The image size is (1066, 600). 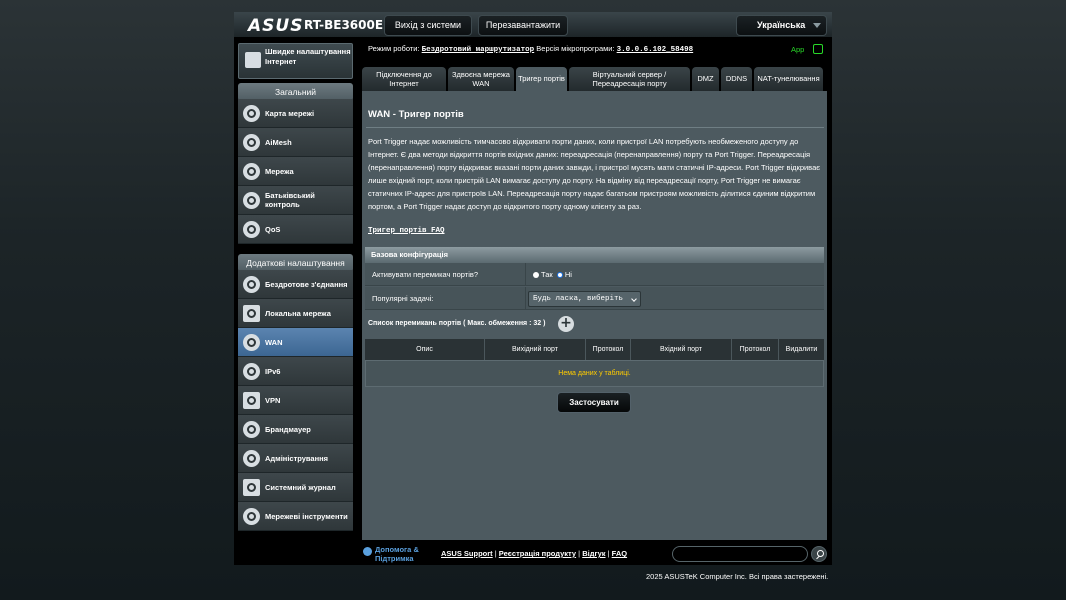 I want to click on sidebar-item-lan: Локальна мережа, so click(x=295, y=313).